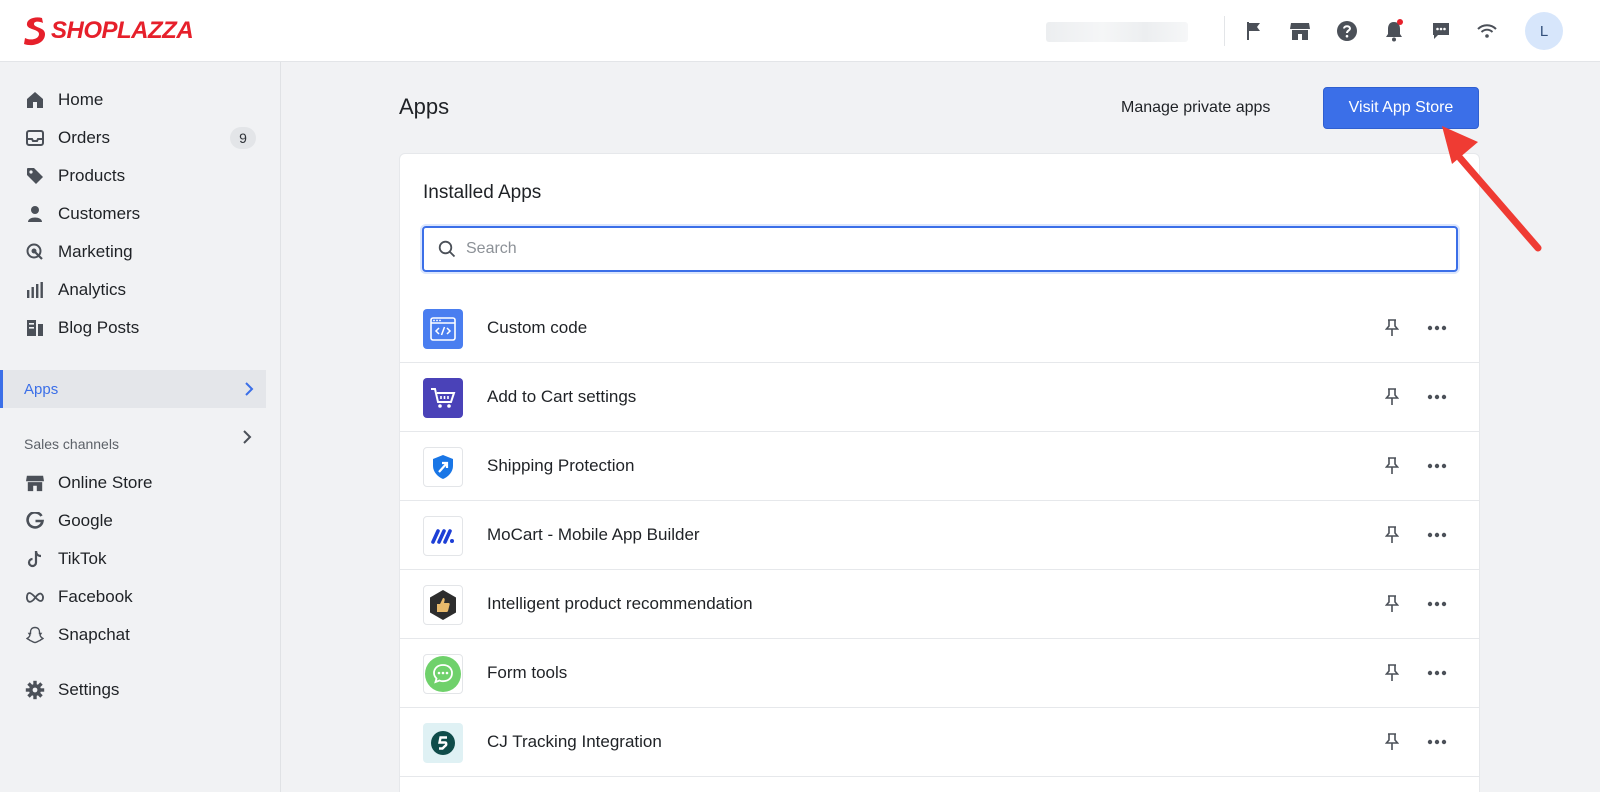 The height and width of the screenshot is (792, 1600). What do you see at coordinates (424, 106) in the screenshot?
I see `page-title: Apps` at bounding box center [424, 106].